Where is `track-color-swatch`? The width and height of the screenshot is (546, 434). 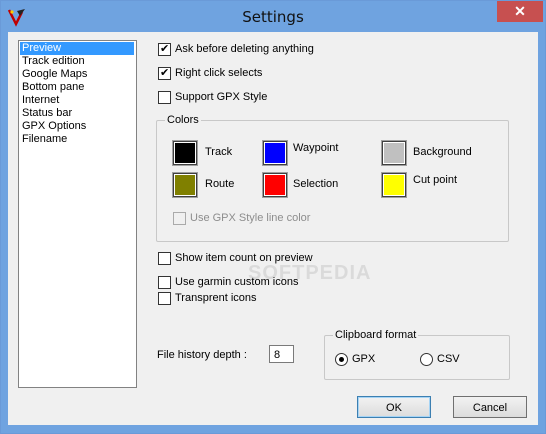 track-color-swatch is located at coordinates (185, 153).